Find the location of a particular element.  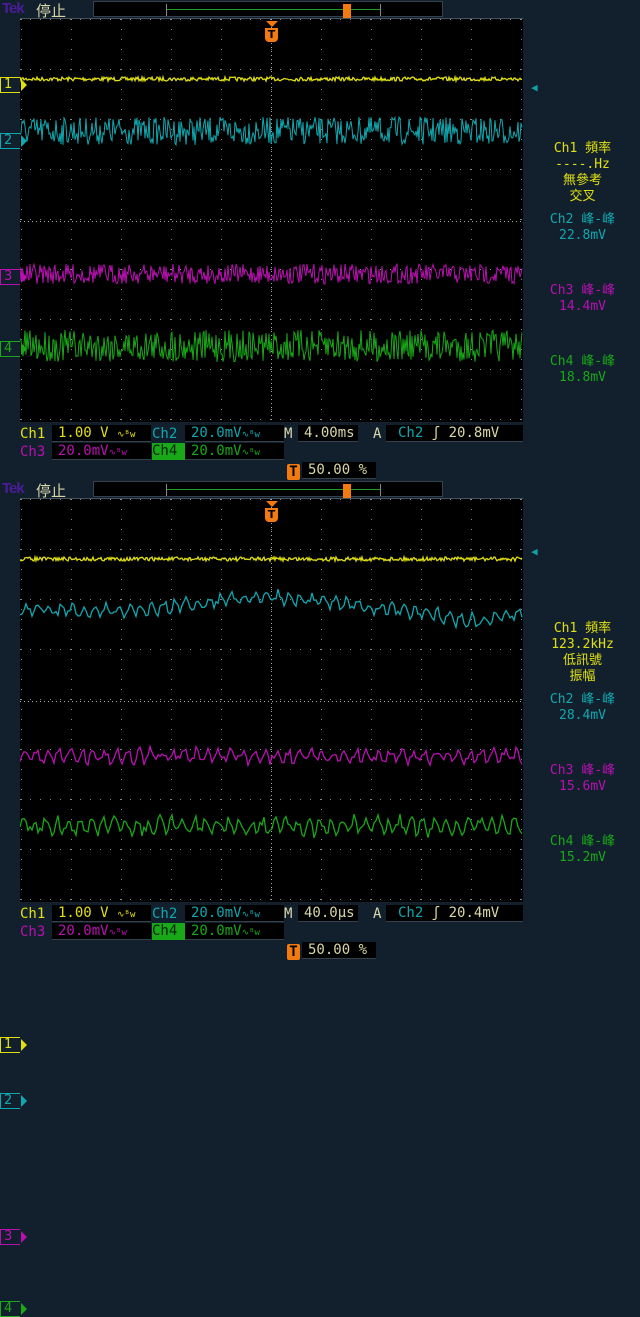

ch4-waveform is located at coordinates (271, 825).